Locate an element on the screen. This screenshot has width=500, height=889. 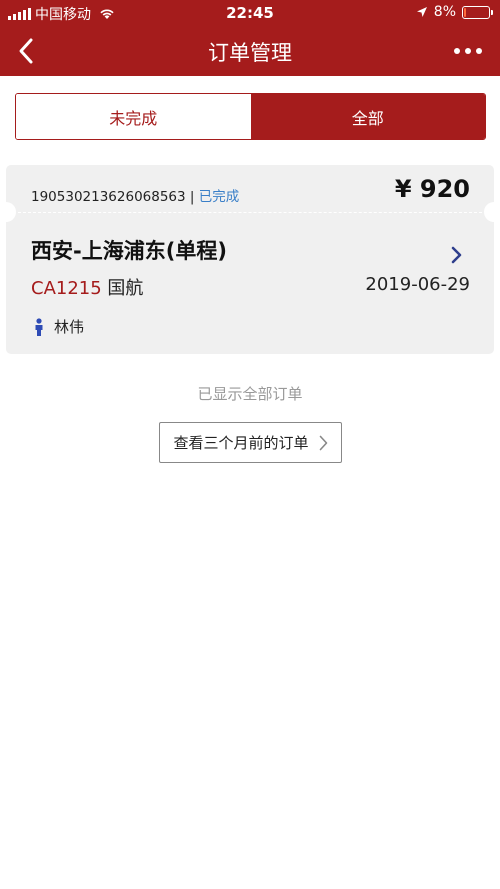
order-header: 190530213626068563 | 已完成 is located at coordinates (135, 195).